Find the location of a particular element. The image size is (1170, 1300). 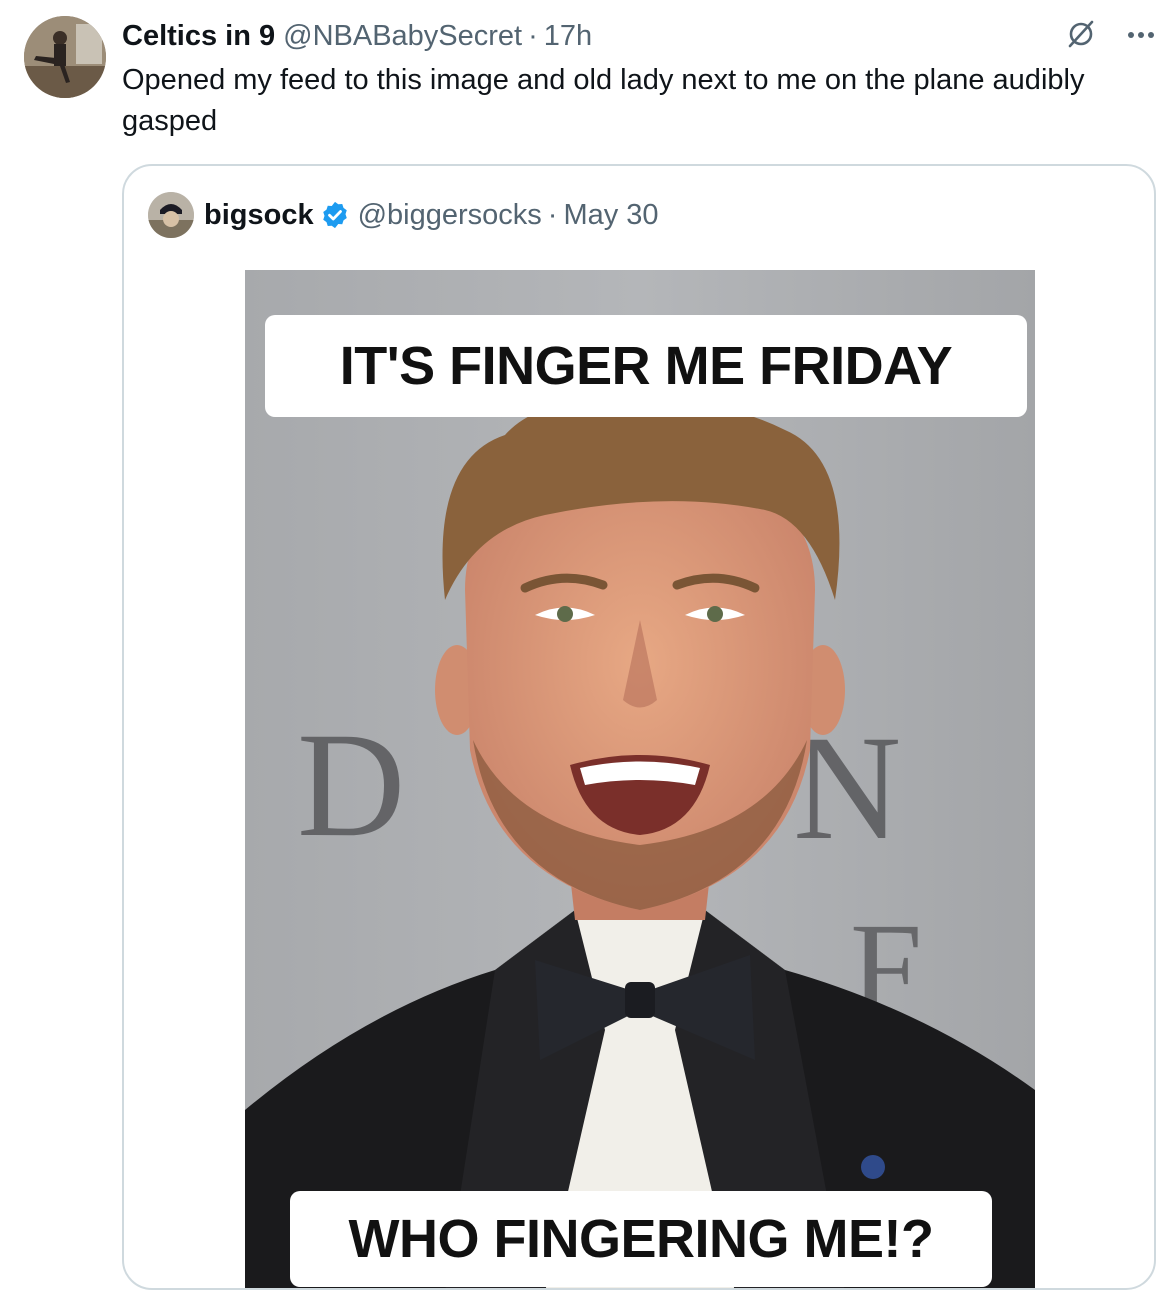

lapel-pin is located at coordinates (873, 1167).